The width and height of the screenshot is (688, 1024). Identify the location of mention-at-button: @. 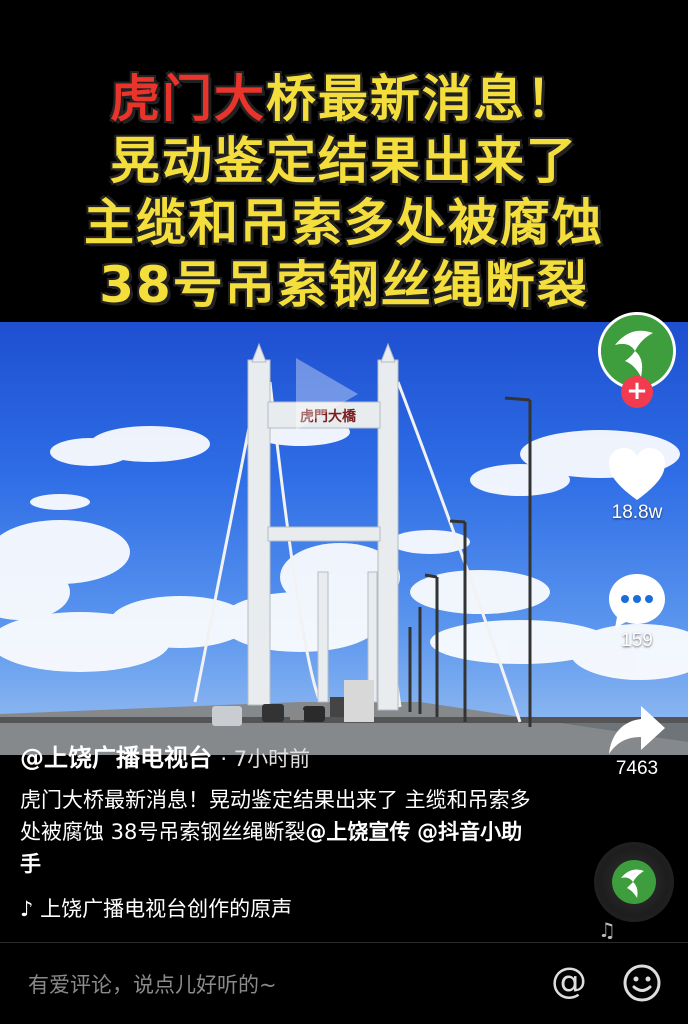
(569, 982).